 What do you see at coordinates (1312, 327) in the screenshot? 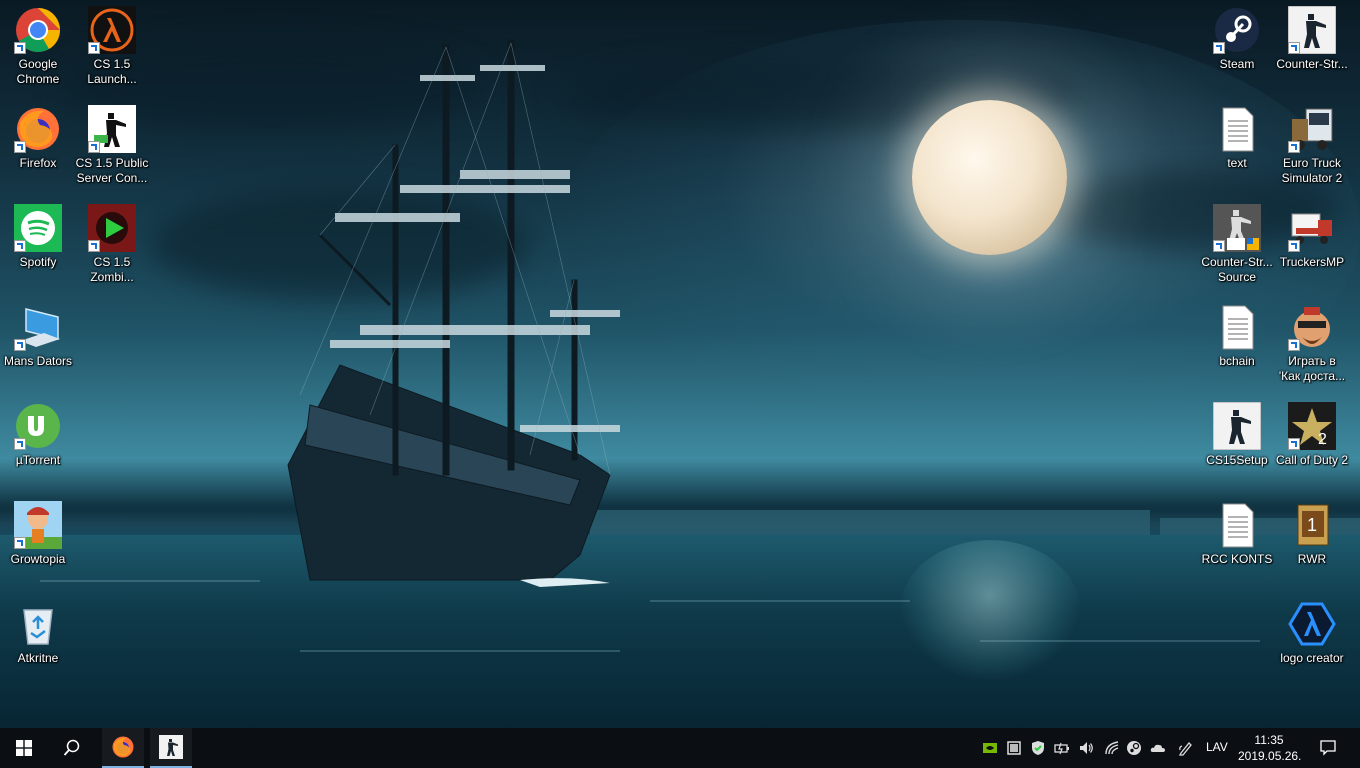
I see `game-character-icon` at bounding box center [1312, 327].